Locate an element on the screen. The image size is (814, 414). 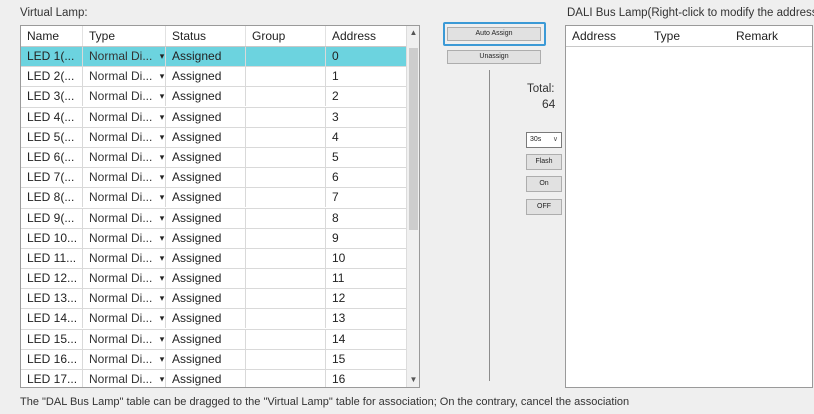
table-row: LED 16... Normal Di... Assigned 15 ▾ is located at coordinates (213, 359).